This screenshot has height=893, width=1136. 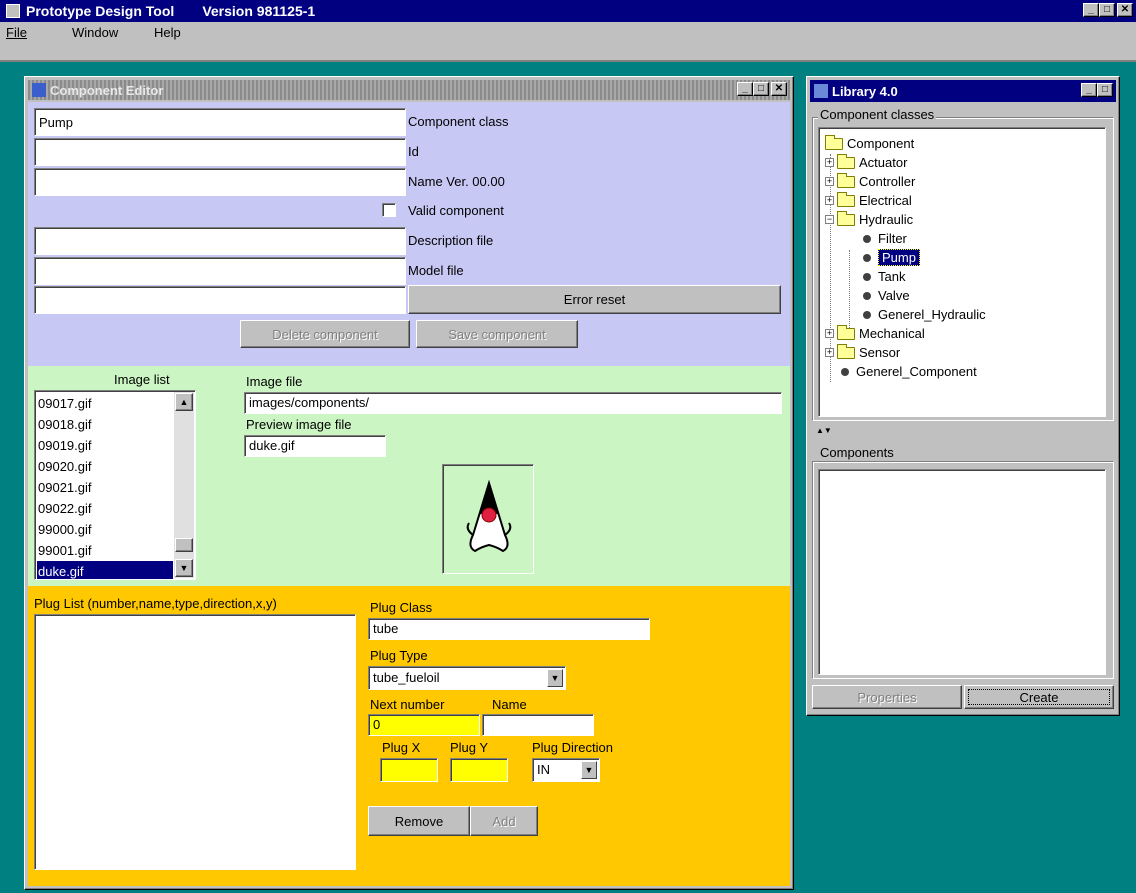 I want to click on scroll-thumb, so click(x=184, y=545).